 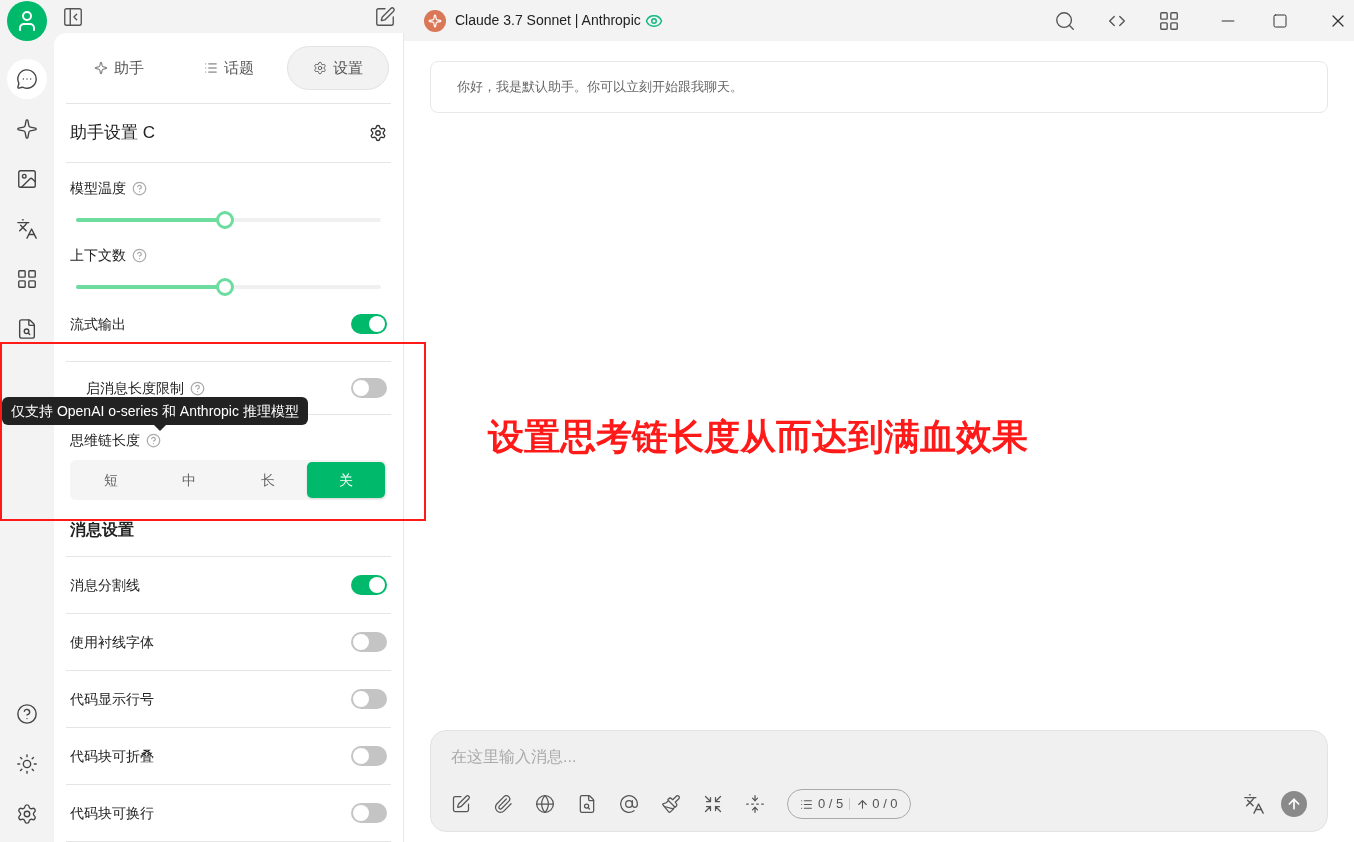 What do you see at coordinates (73, 16) in the screenshot?
I see `collapse-sidebar-icon` at bounding box center [73, 16].